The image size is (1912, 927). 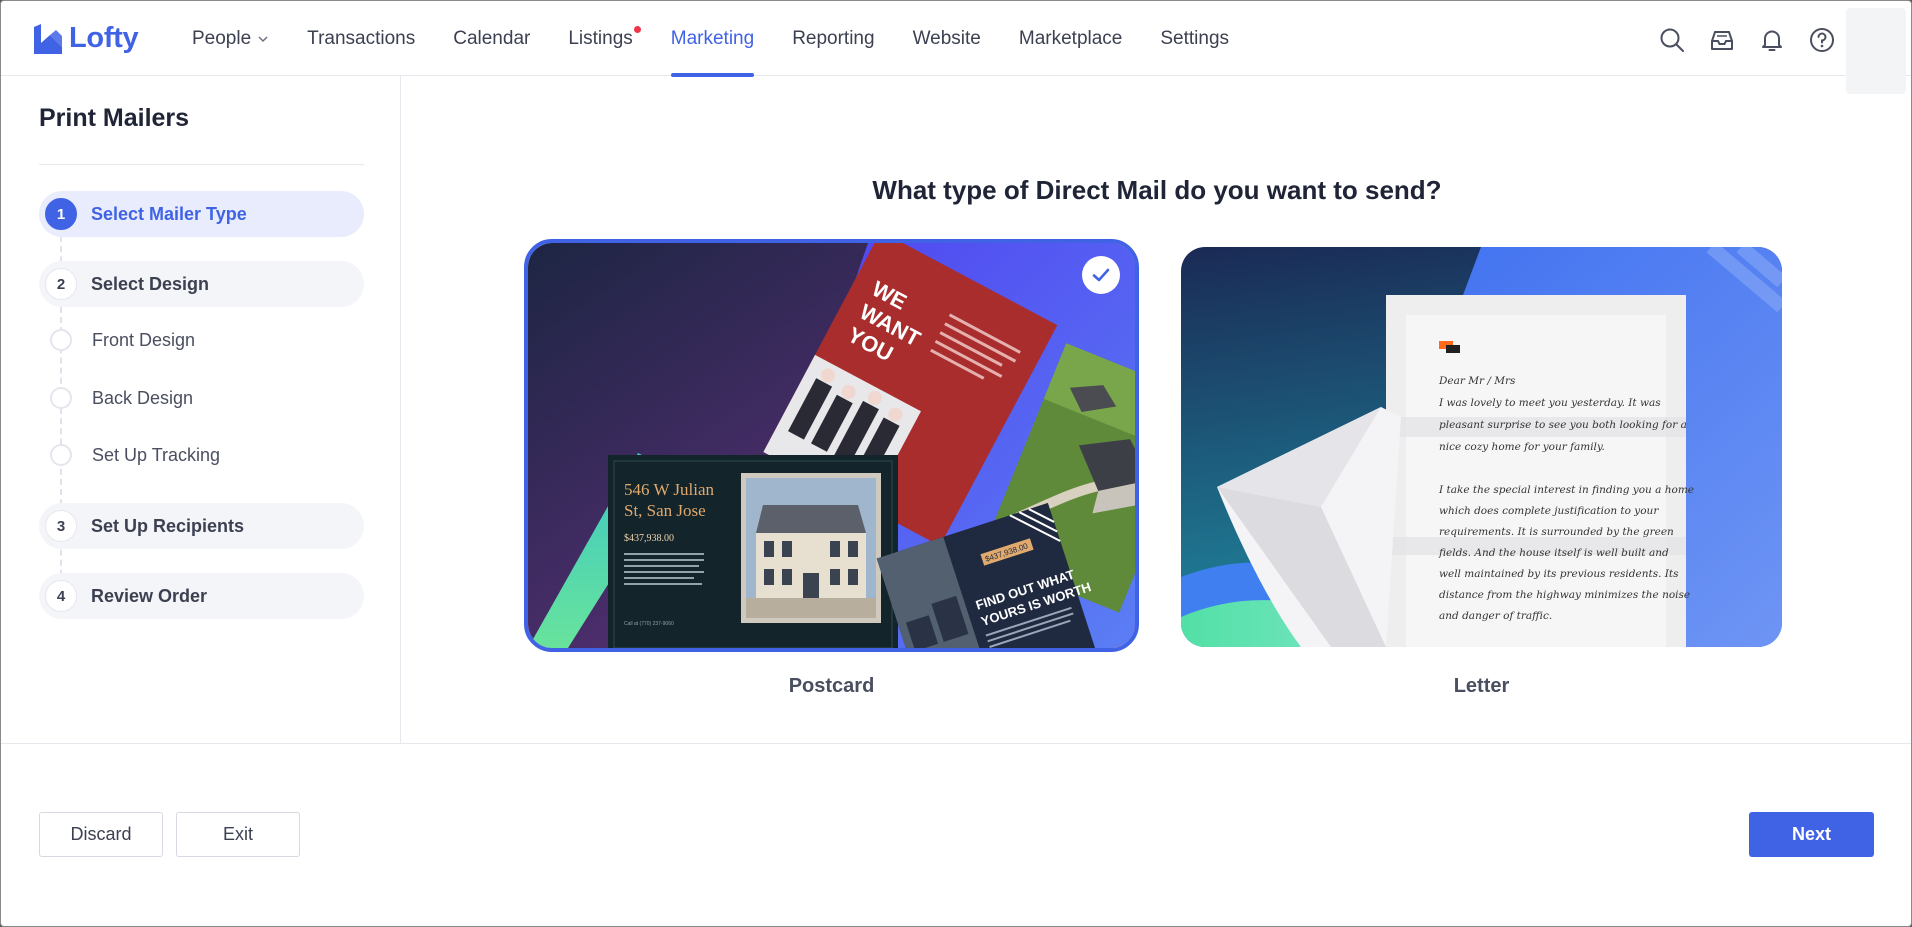 What do you see at coordinates (947, 38) in the screenshot?
I see `nav-website: Website` at bounding box center [947, 38].